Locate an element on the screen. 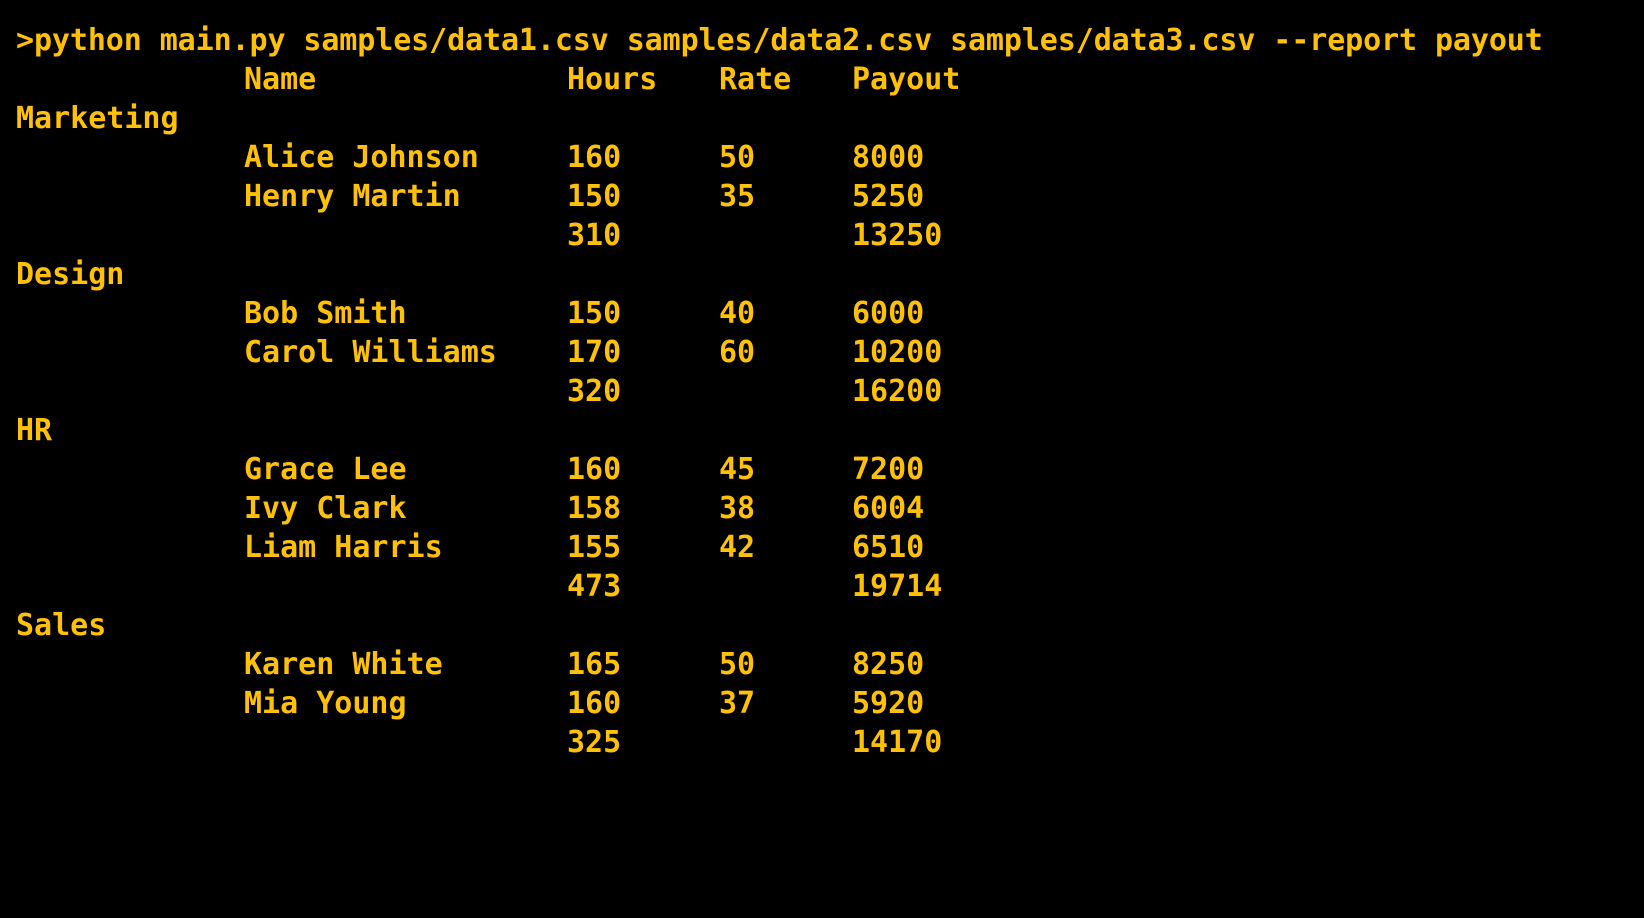 The height and width of the screenshot is (918, 1644). employee-hours: 170 is located at coordinates (594, 352).